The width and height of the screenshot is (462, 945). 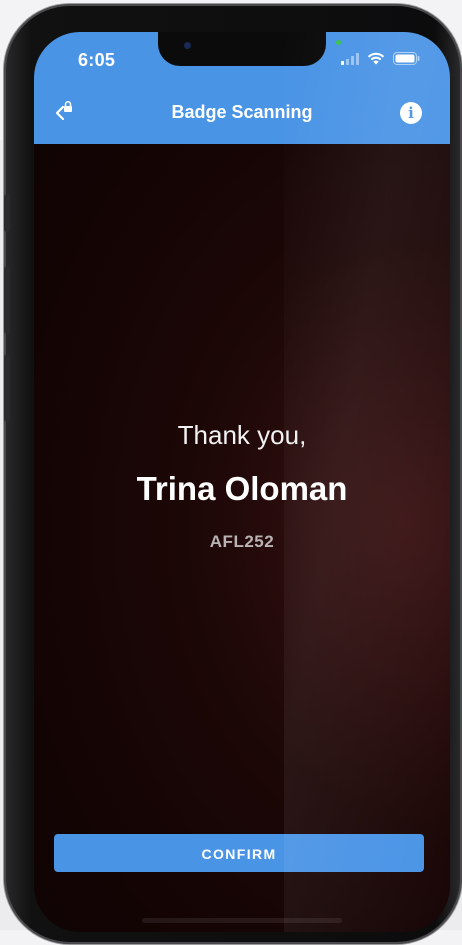 What do you see at coordinates (242, 49) in the screenshot?
I see `notch` at bounding box center [242, 49].